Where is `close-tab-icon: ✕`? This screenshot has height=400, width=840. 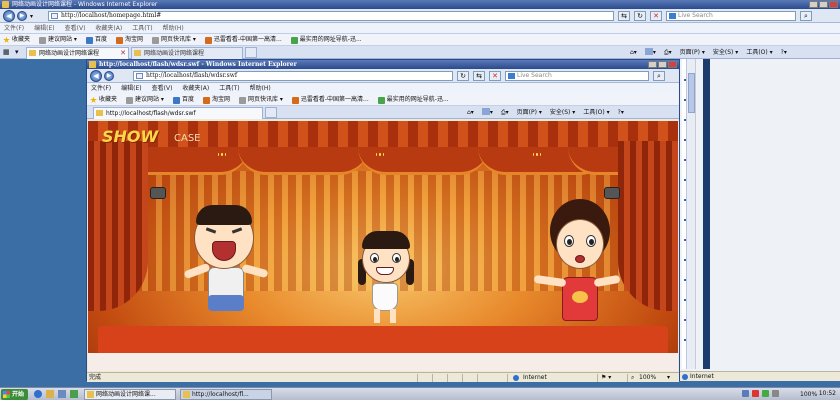 close-tab-icon: ✕ is located at coordinates (123, 53).